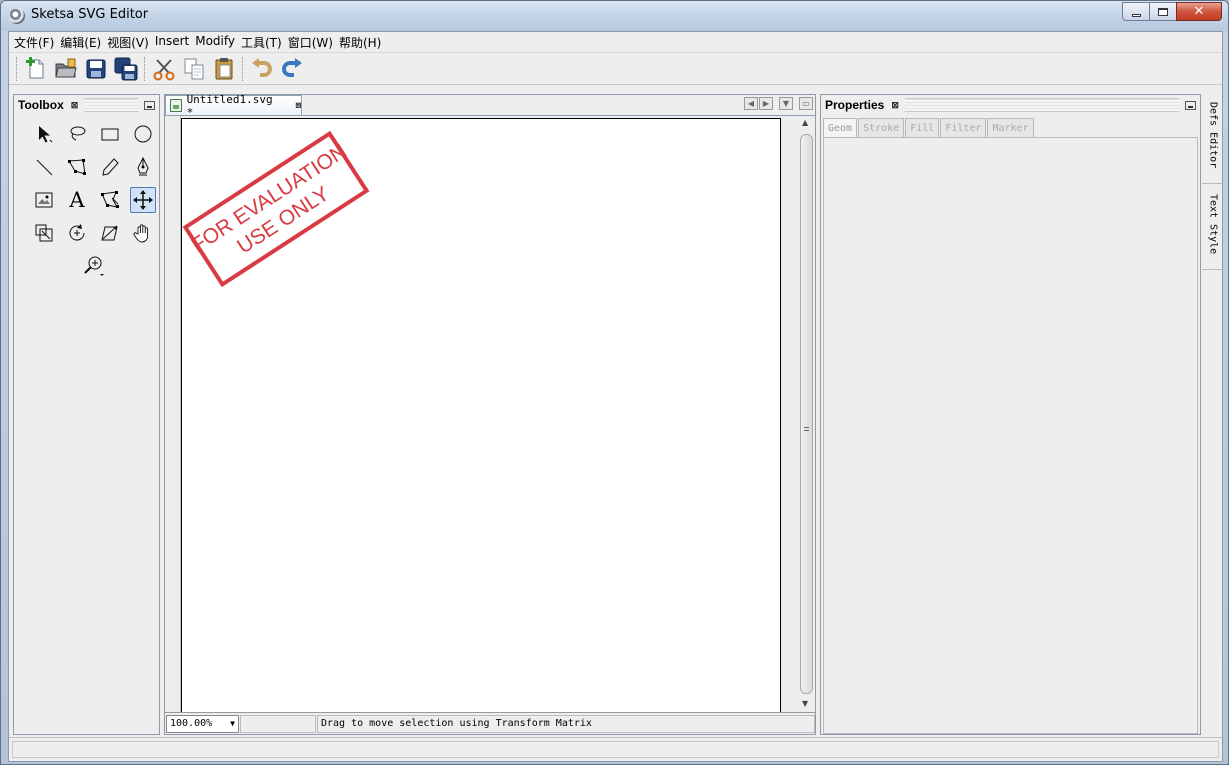 The height and width of the screenshot is (765, 1229). I want to click on properties-title: Properties, so click(855, 105).